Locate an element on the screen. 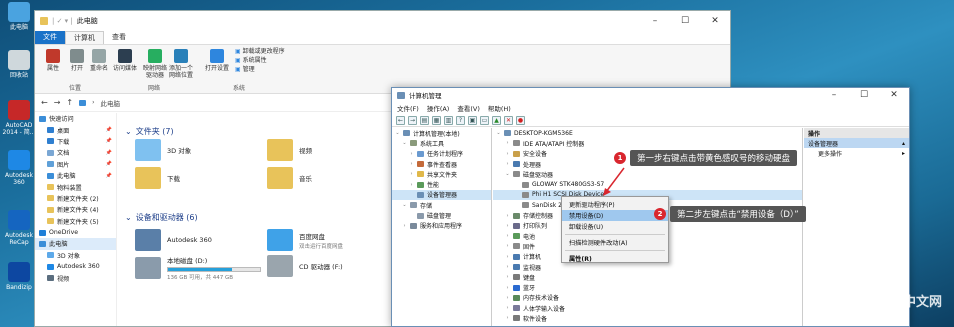 Image resolution: width=954 pixels, height=327 pixels. list-icon: ▥ is located at coordinates (448, 120).